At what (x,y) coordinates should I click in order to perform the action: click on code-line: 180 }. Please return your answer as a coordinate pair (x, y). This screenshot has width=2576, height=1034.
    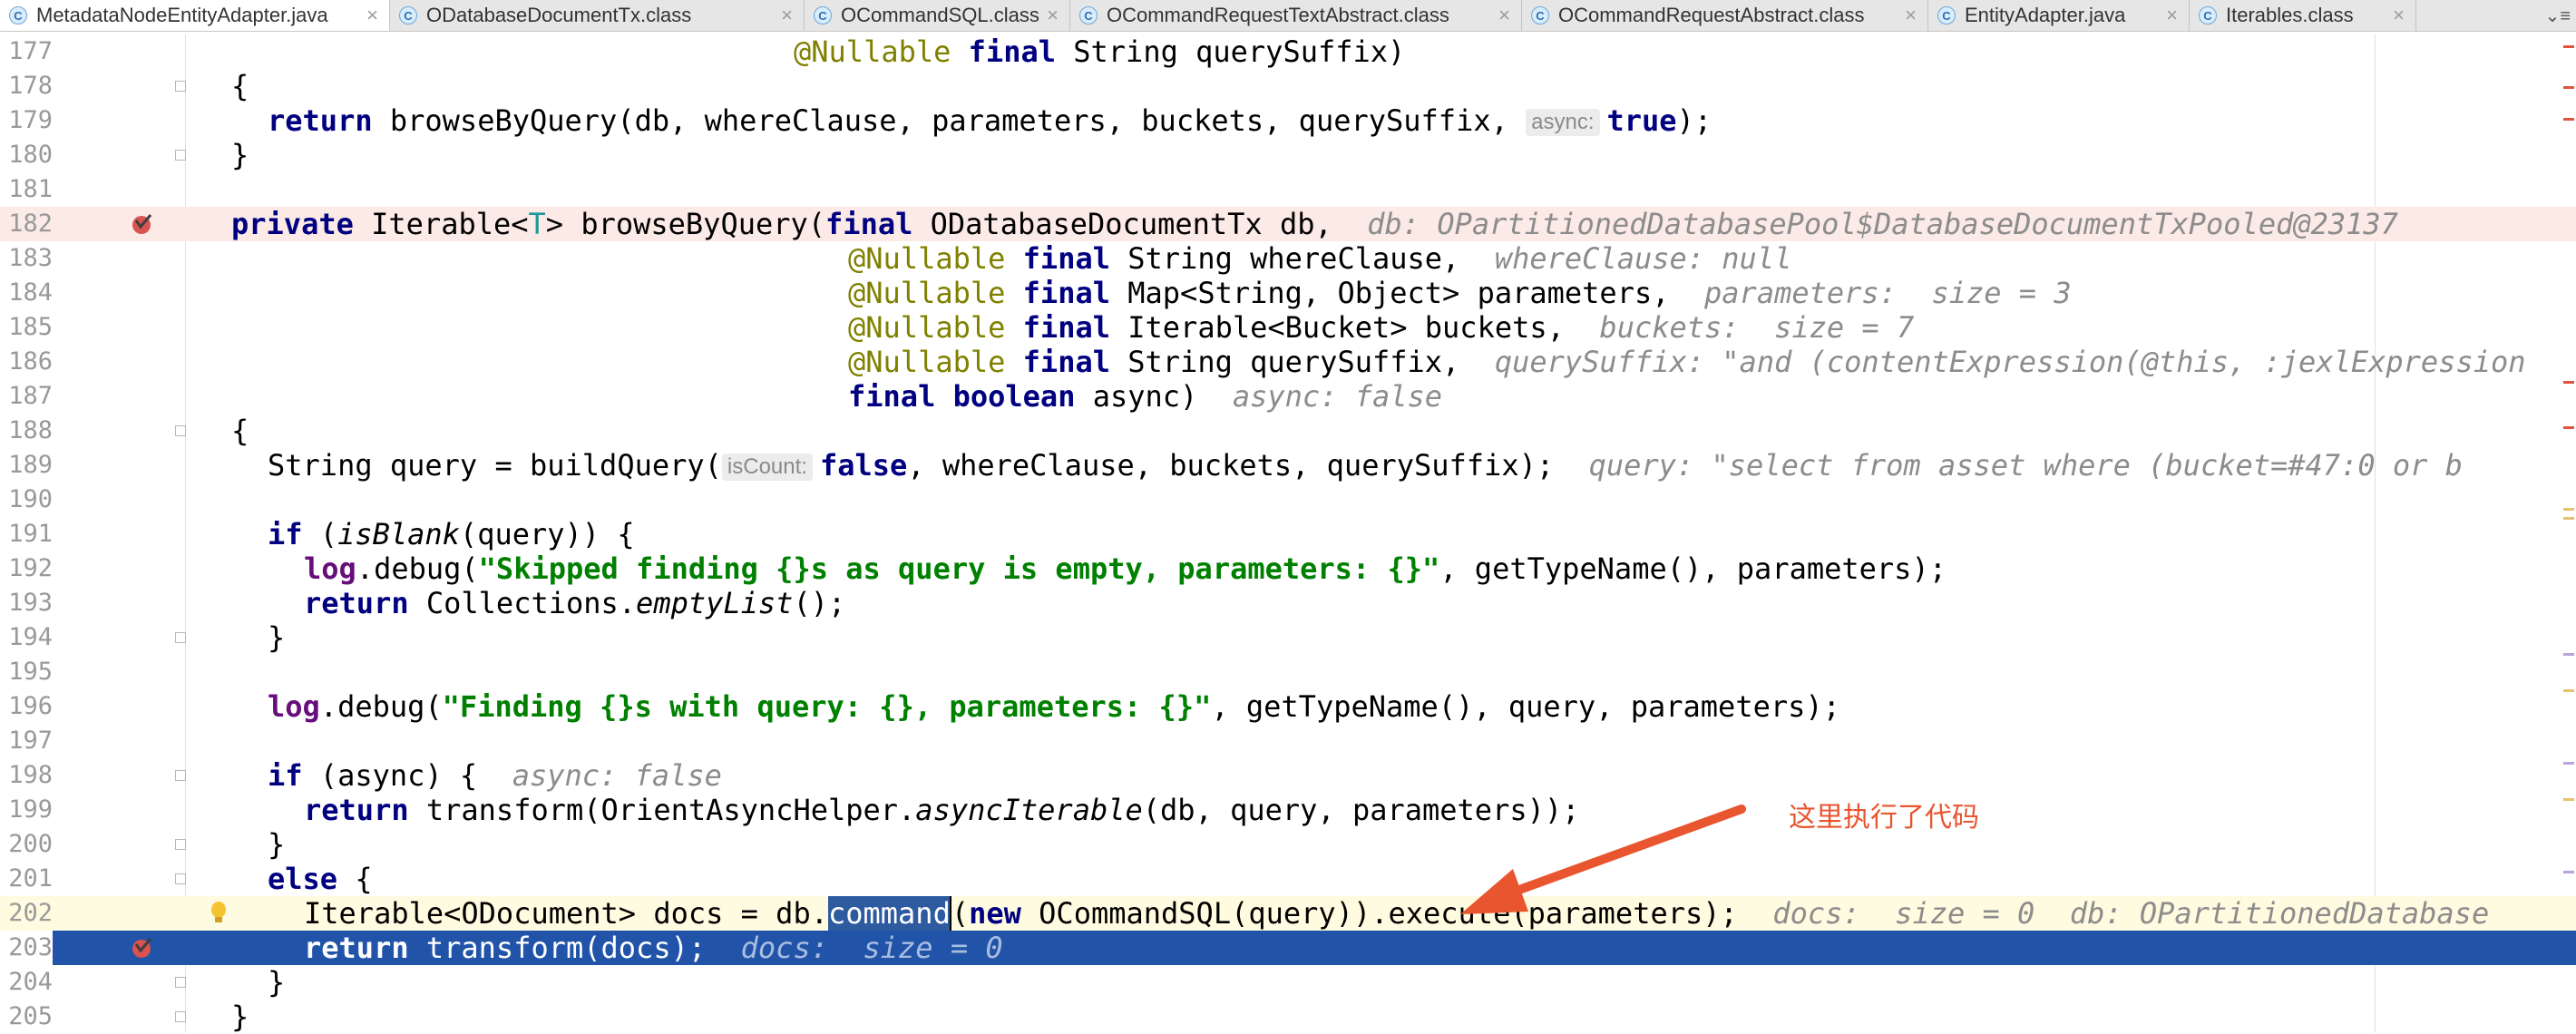
    Looking at the image, I should click on (1288, 155).